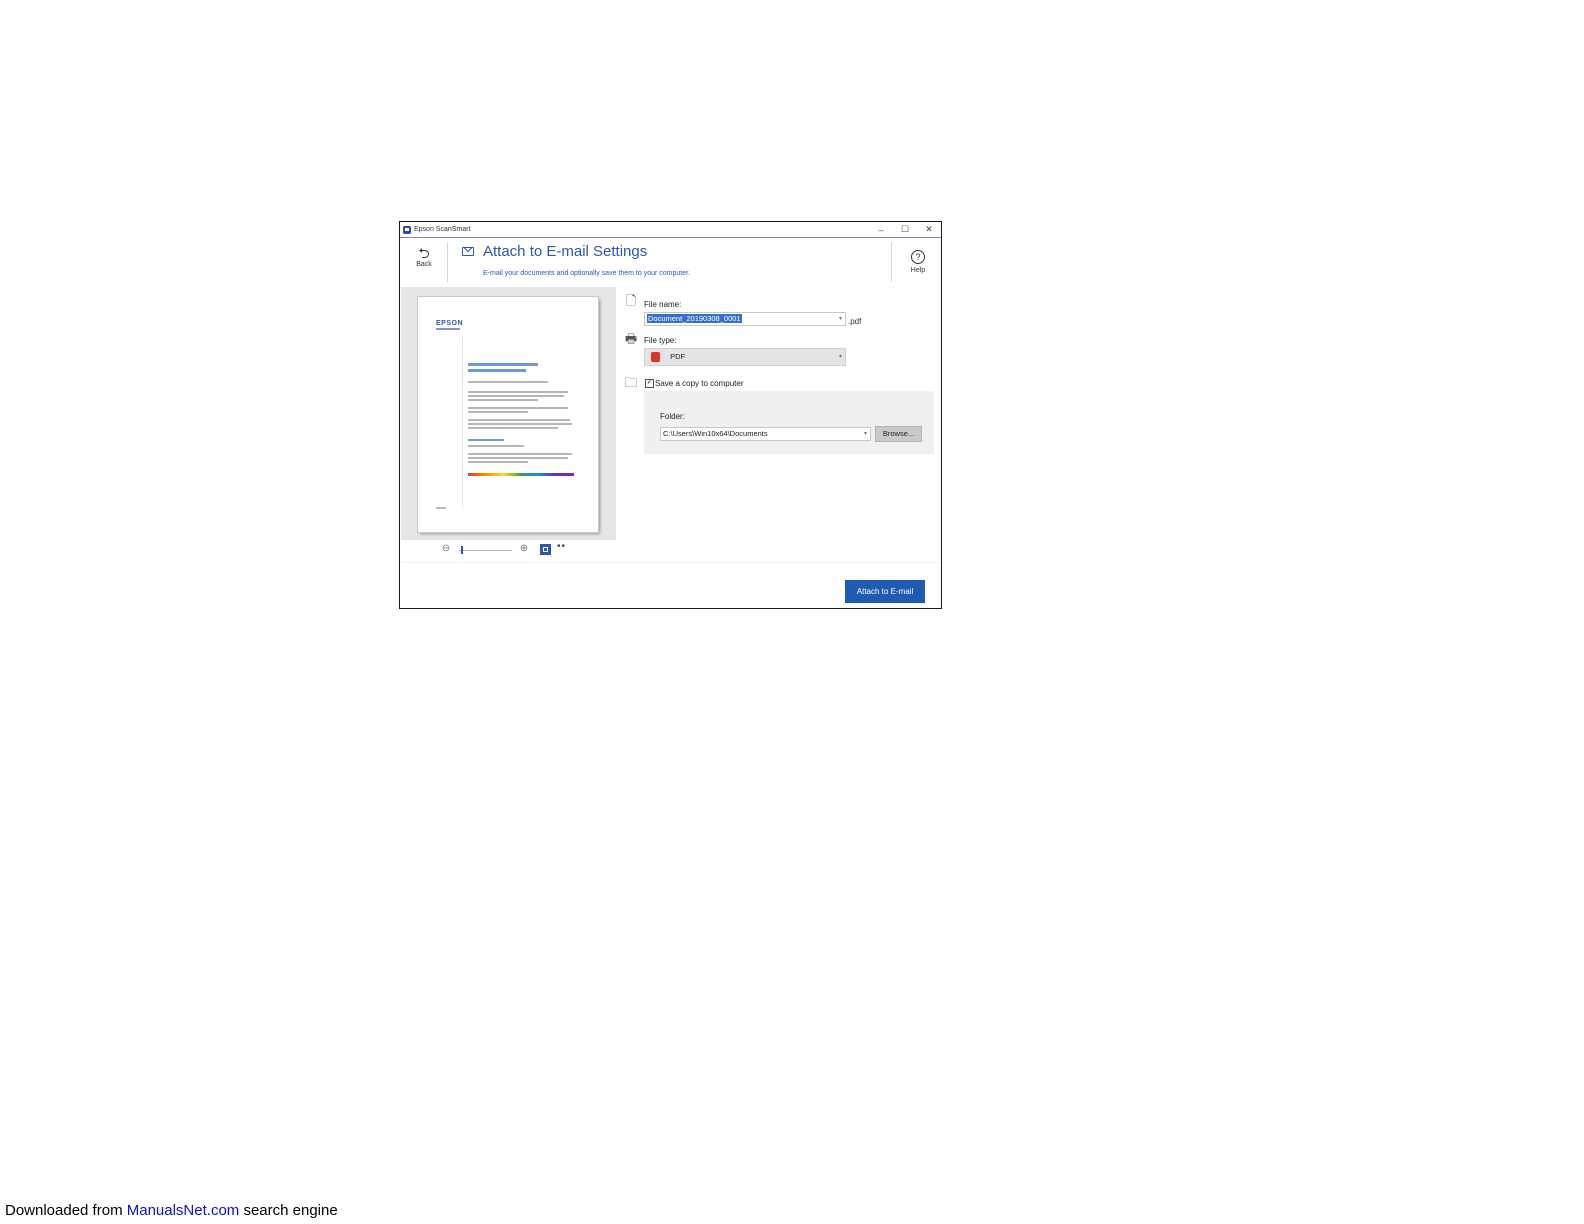 This screenshot has height=1224, width=1584. I want to click on zoom-out-icon: ⊖, so click(446, 549).